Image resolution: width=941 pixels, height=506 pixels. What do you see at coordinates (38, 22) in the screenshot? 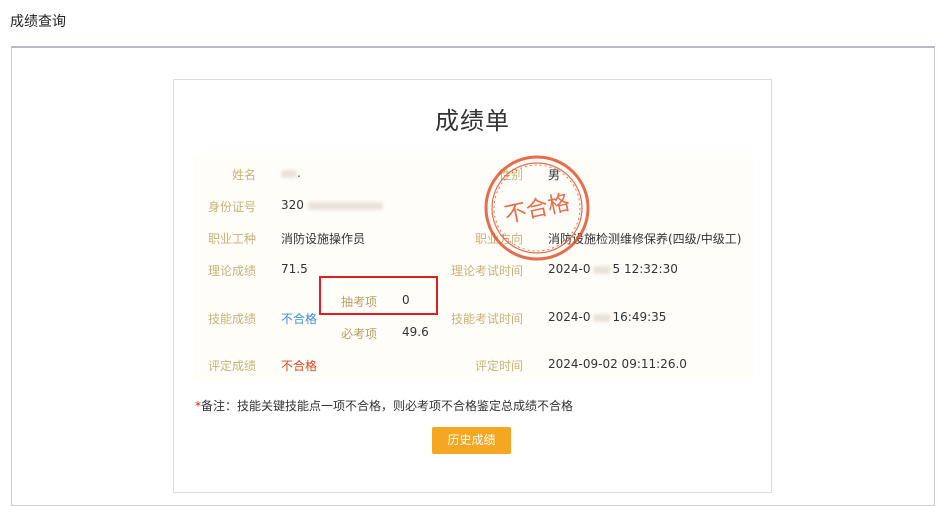
I see `page-title: 成绩查询` at bounding box center [38, 22].